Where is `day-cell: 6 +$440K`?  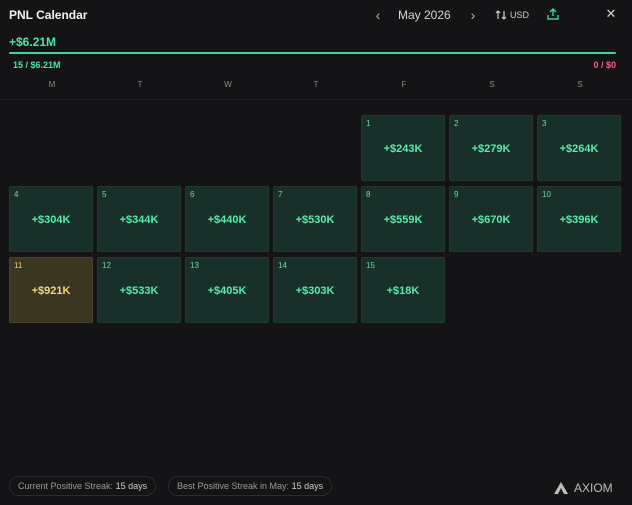
day-cell: 6 +$440K is located at coordinates (227, 219).